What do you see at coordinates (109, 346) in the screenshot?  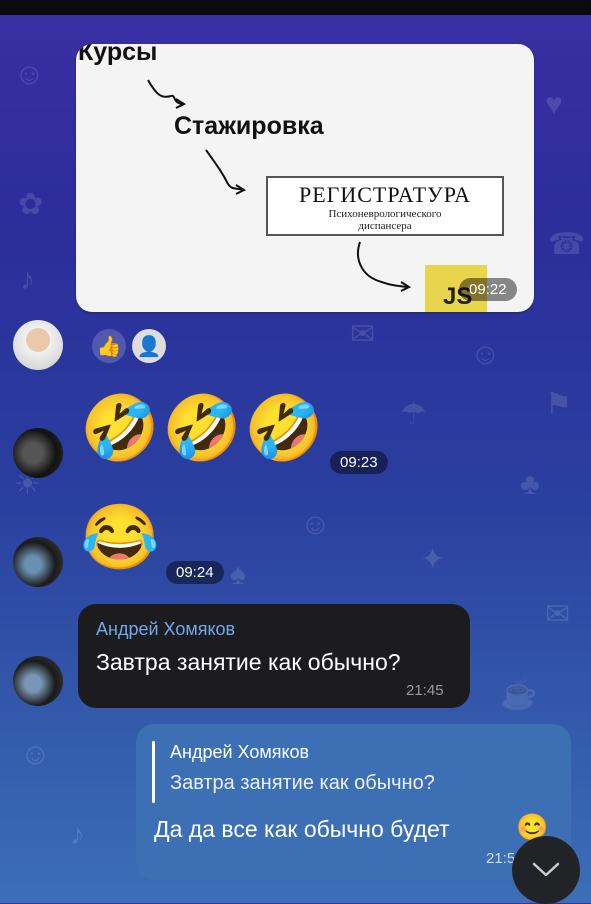 I see `thumbs-up-icon: 👍` at bounding box center [109, 346].